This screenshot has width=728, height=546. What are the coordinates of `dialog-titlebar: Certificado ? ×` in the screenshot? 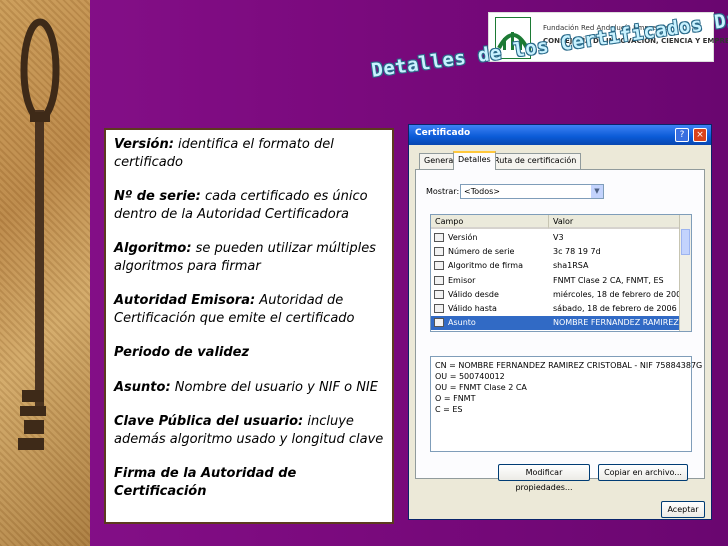 It's located at (560, 135).